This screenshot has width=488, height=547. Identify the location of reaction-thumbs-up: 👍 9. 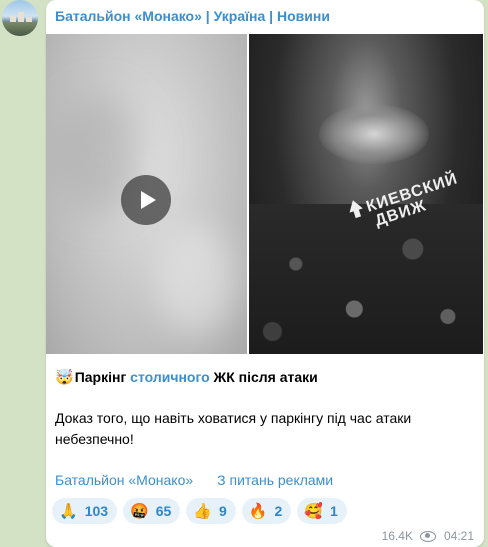
(211, 511).